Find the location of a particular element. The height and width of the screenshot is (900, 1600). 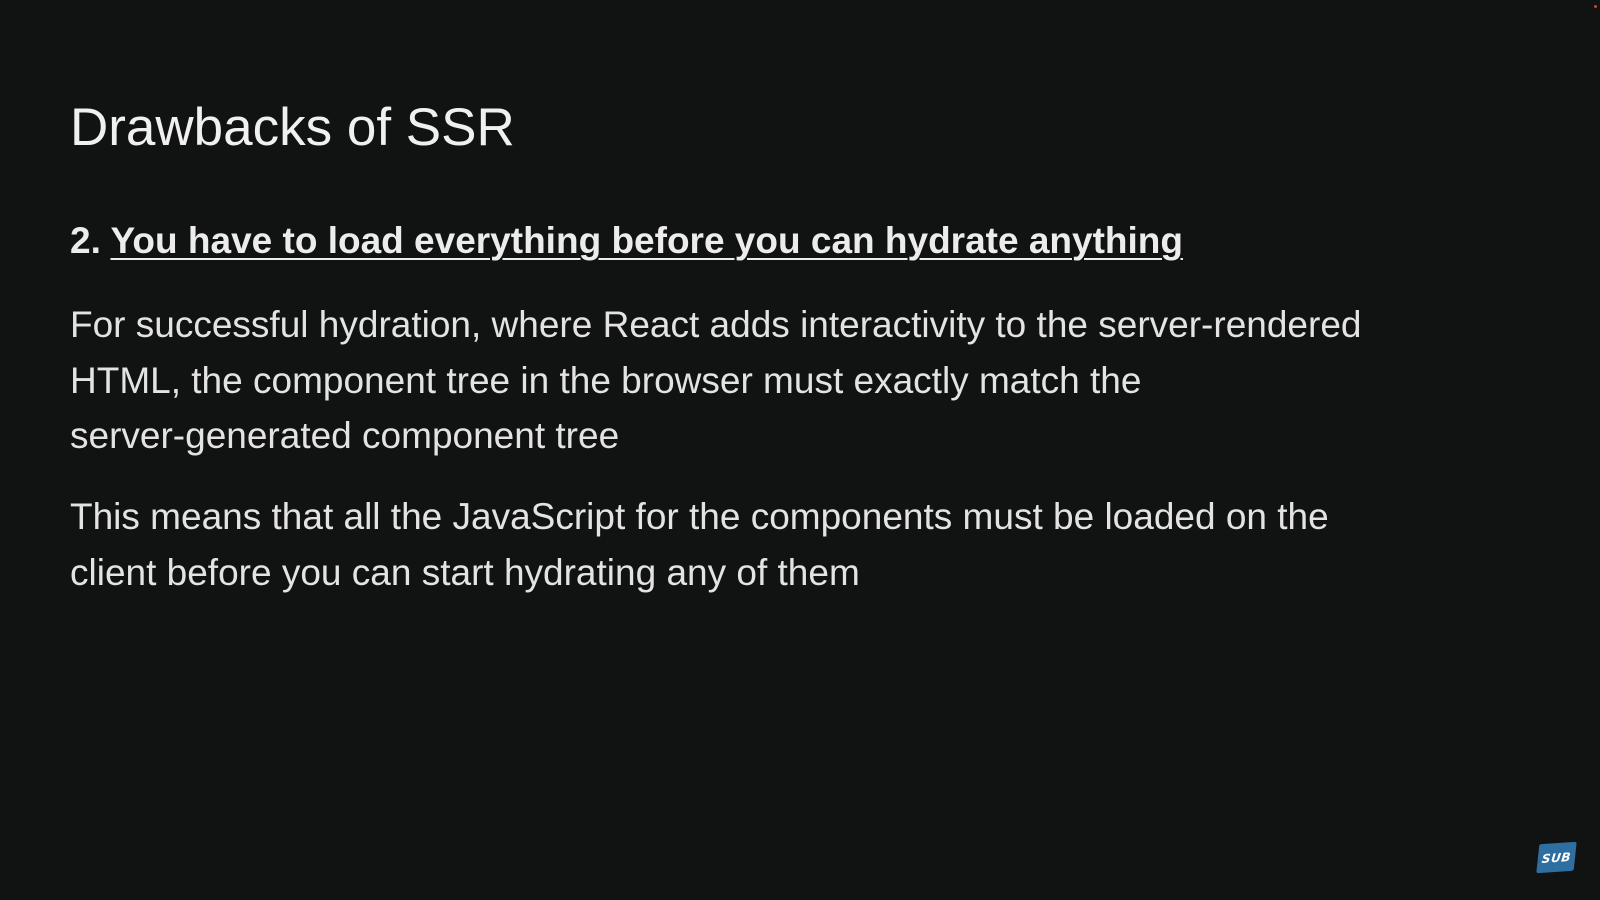

paragraph-line: server-generated component tree is located at coordinates (345, 435).